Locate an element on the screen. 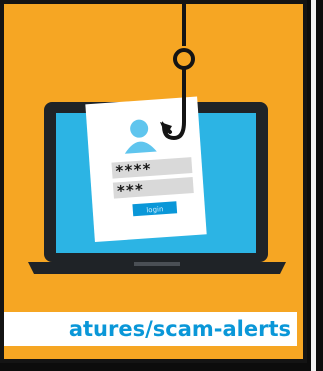  url-banner: atures/scam-alerts is located at coordinates (150, 329).